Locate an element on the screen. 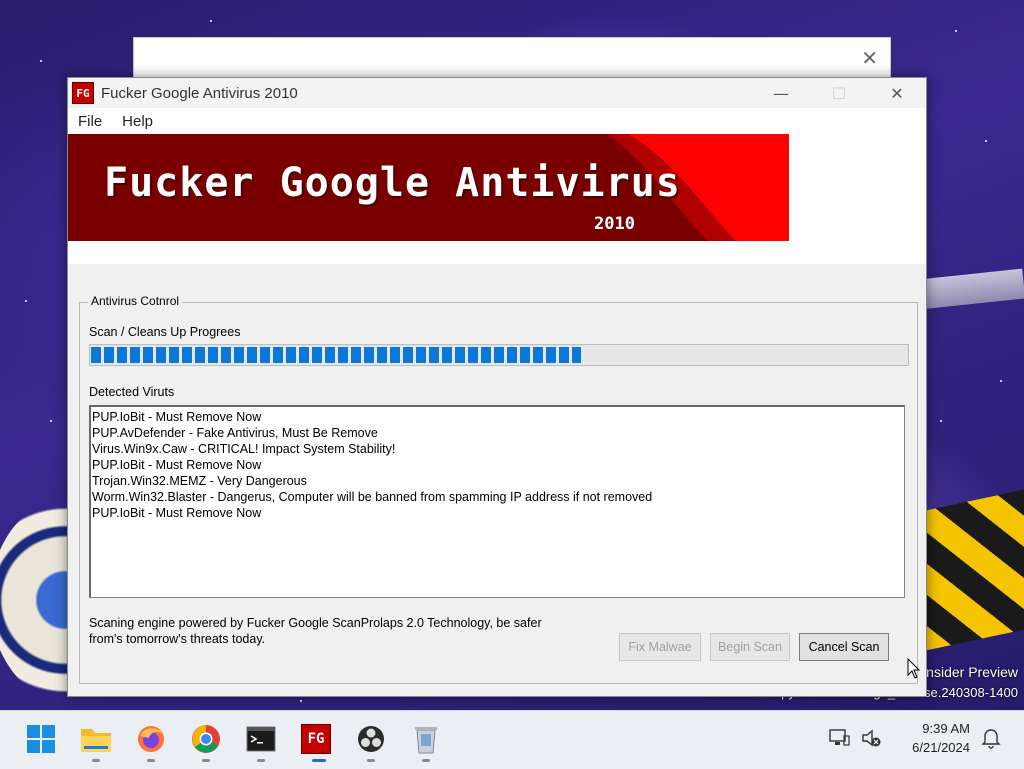 The width and height of the screenshot is (1024, 769). scan-progress-fill is located at coordinates (336, 355).